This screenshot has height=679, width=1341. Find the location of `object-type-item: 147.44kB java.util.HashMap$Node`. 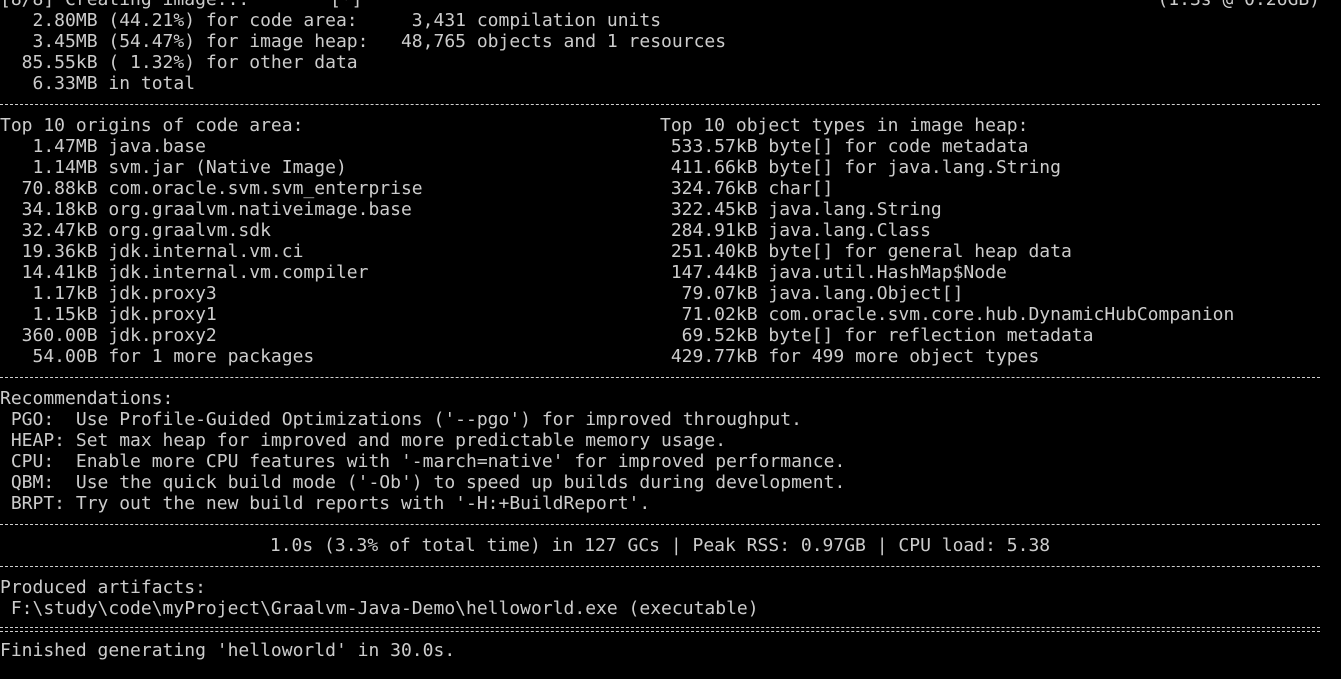

object-type-item: 147.44kB java.util.HashMap$Node is located at coordinates (833, 272).